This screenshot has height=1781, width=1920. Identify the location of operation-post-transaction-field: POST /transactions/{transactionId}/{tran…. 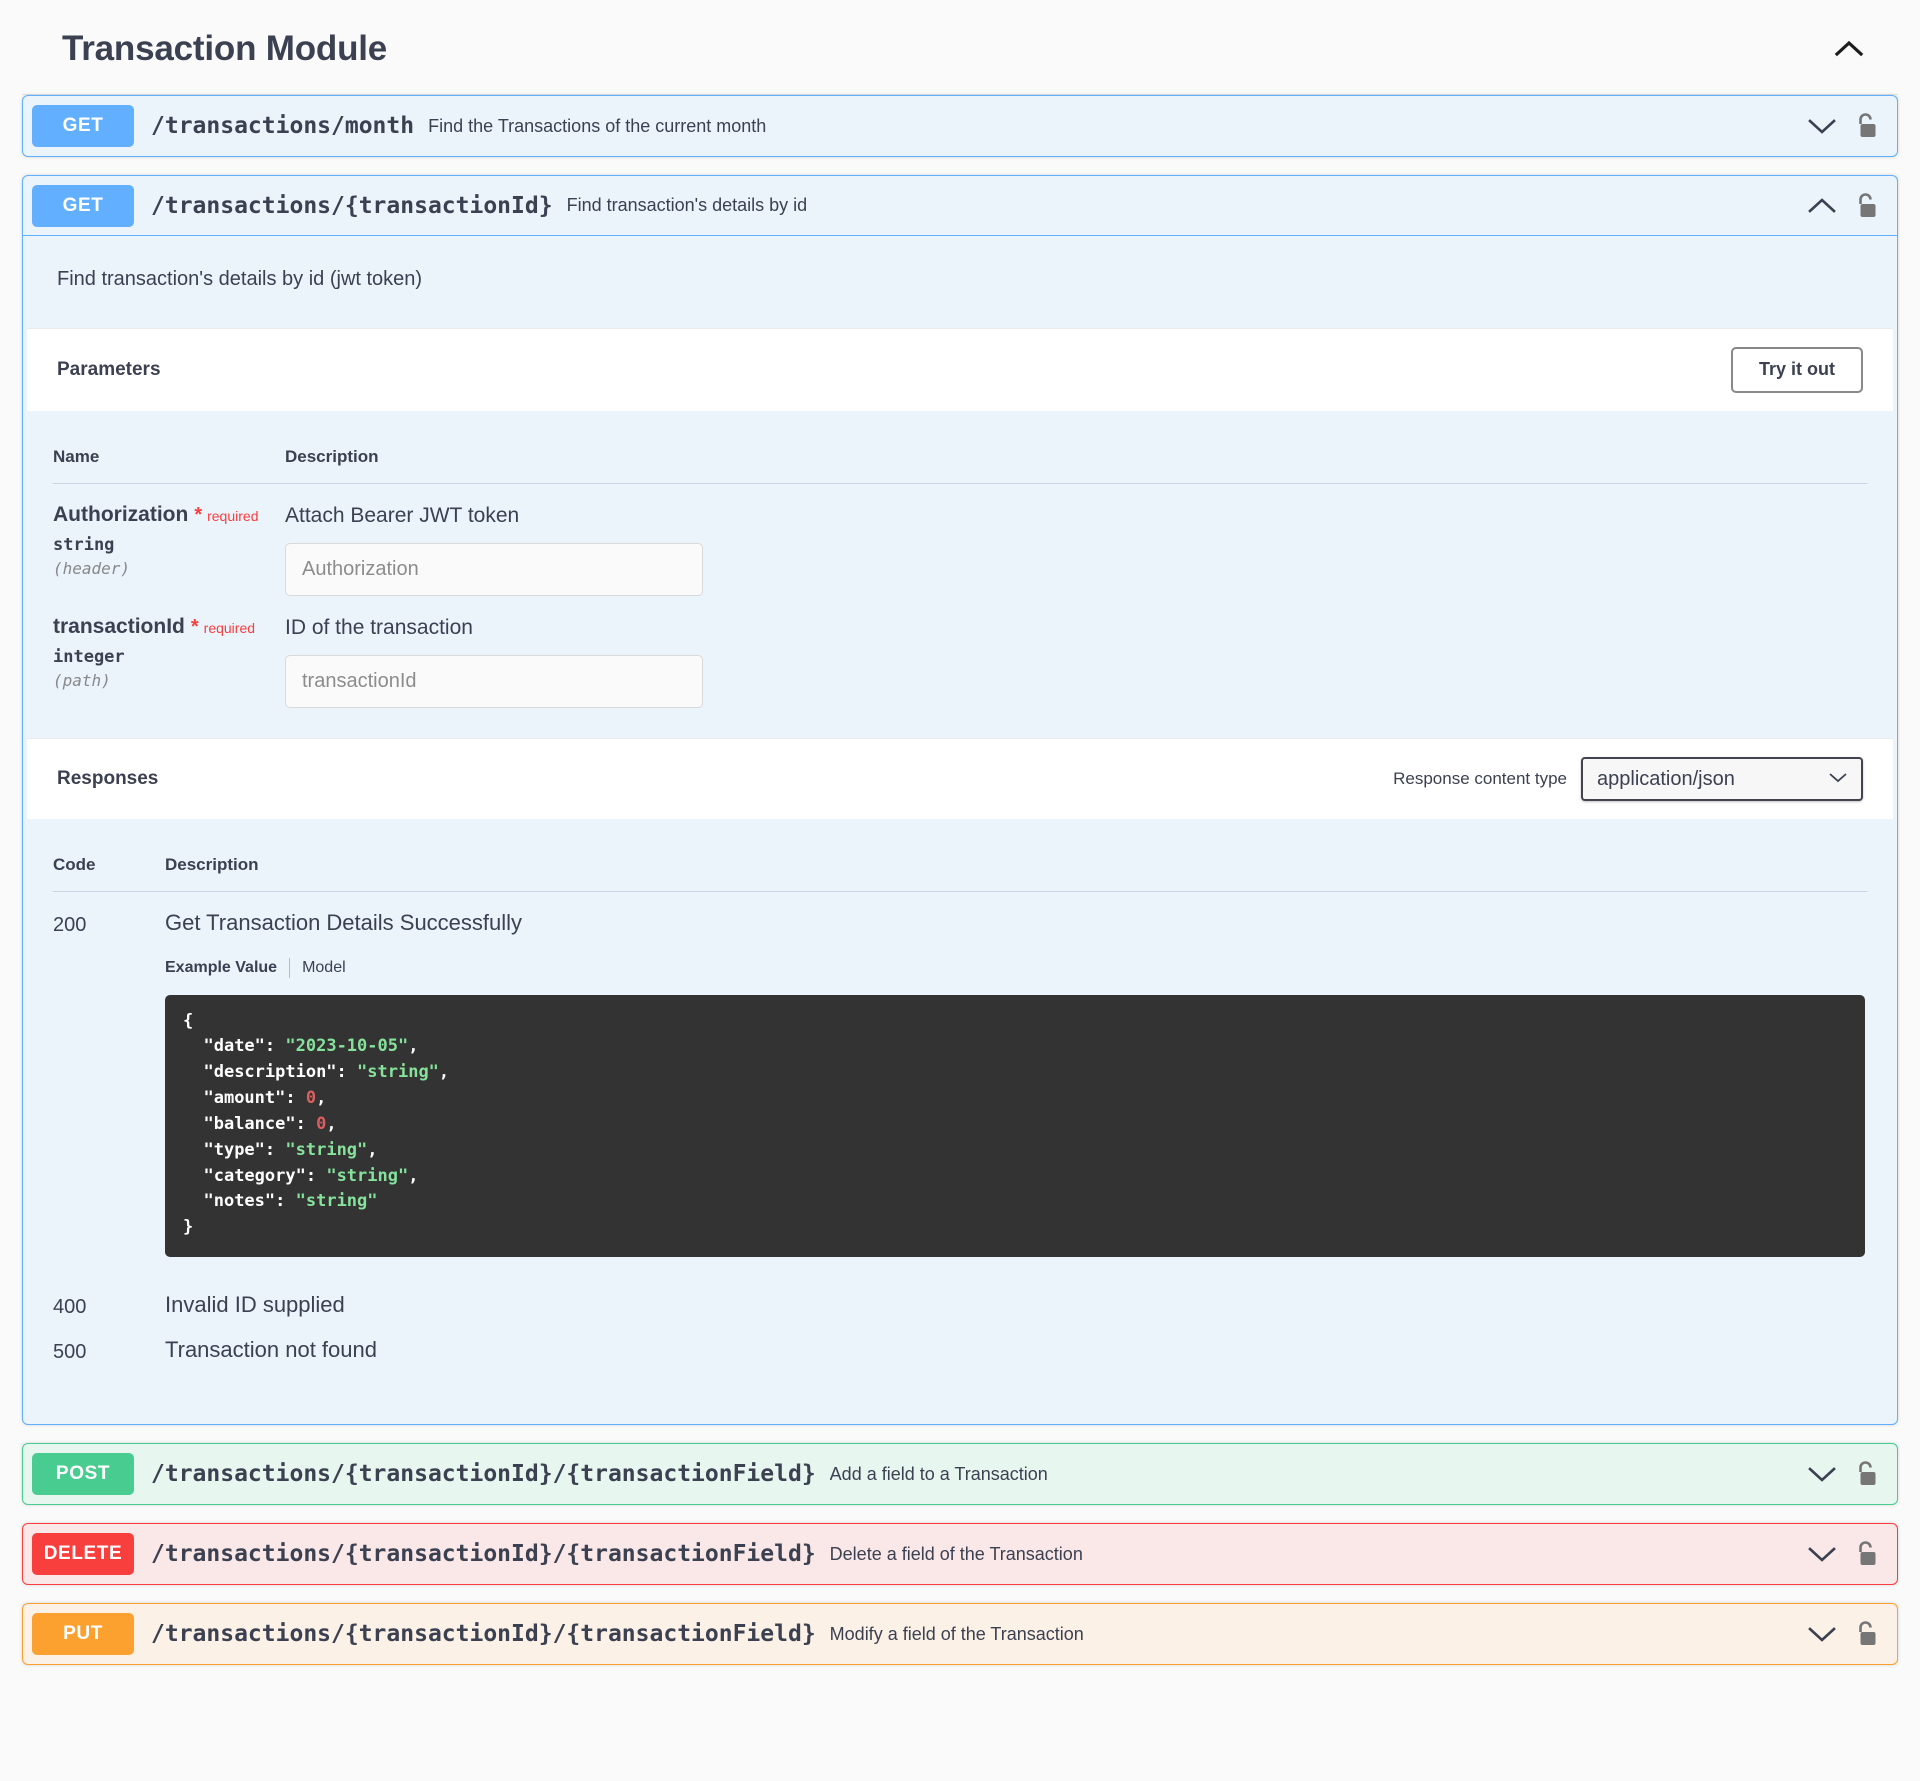
(960, 1474).